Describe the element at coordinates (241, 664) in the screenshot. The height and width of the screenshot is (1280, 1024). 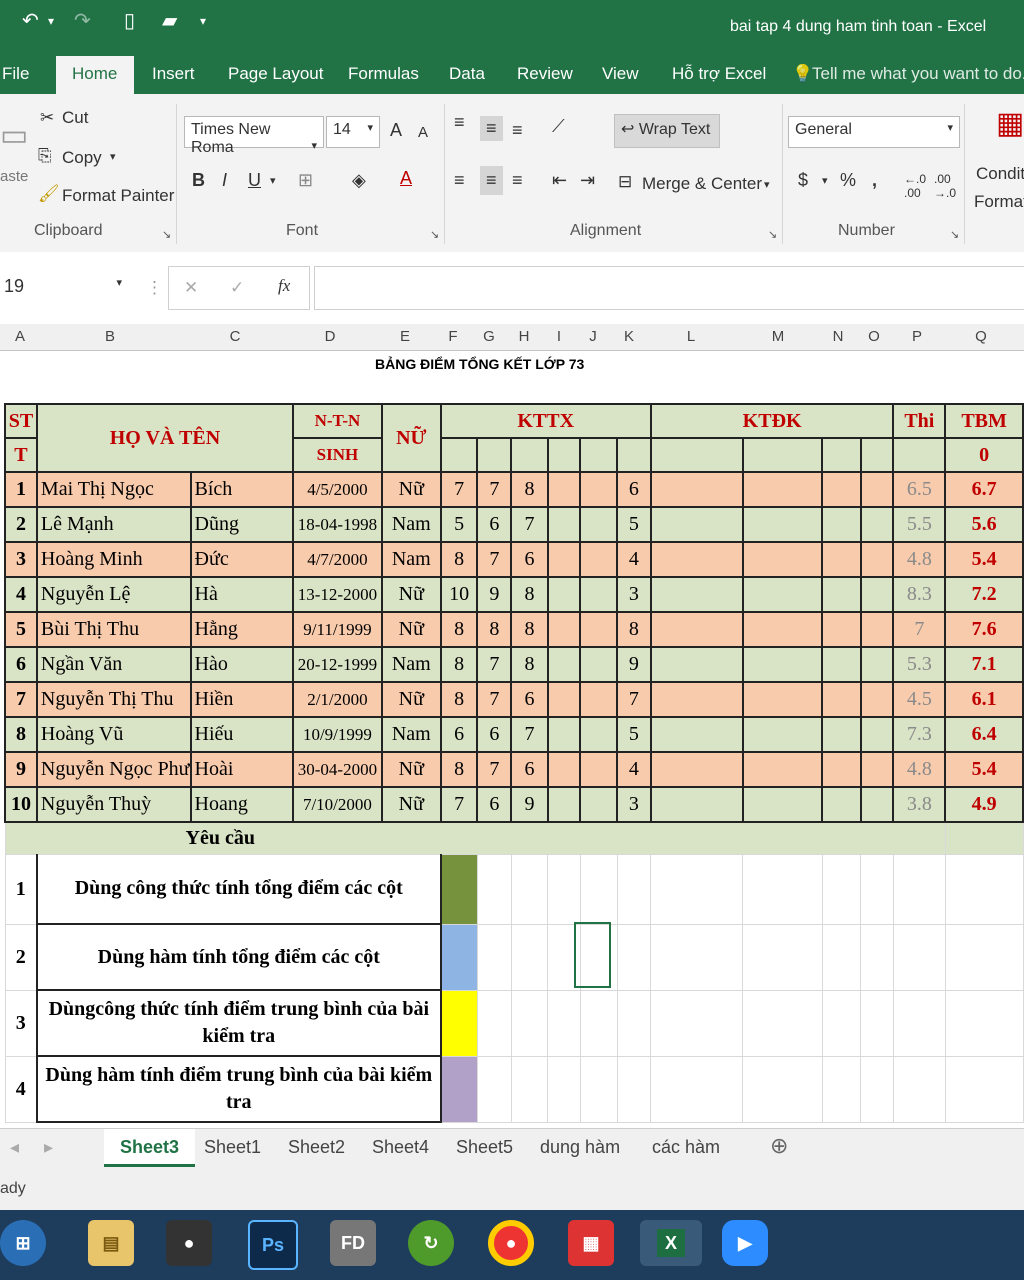
I see `first-name-cell: Hào` at that location.